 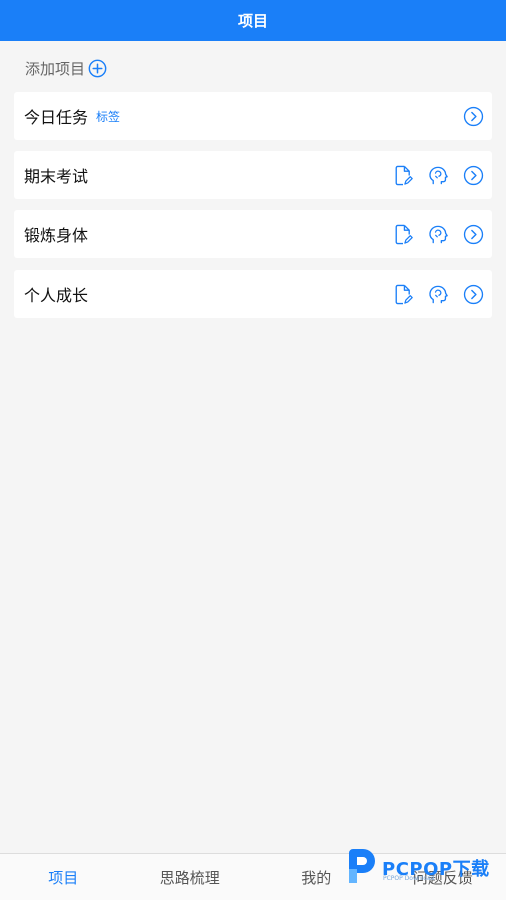 I want to click on project-title: 锻炼身体, so click(x=56, y=235).